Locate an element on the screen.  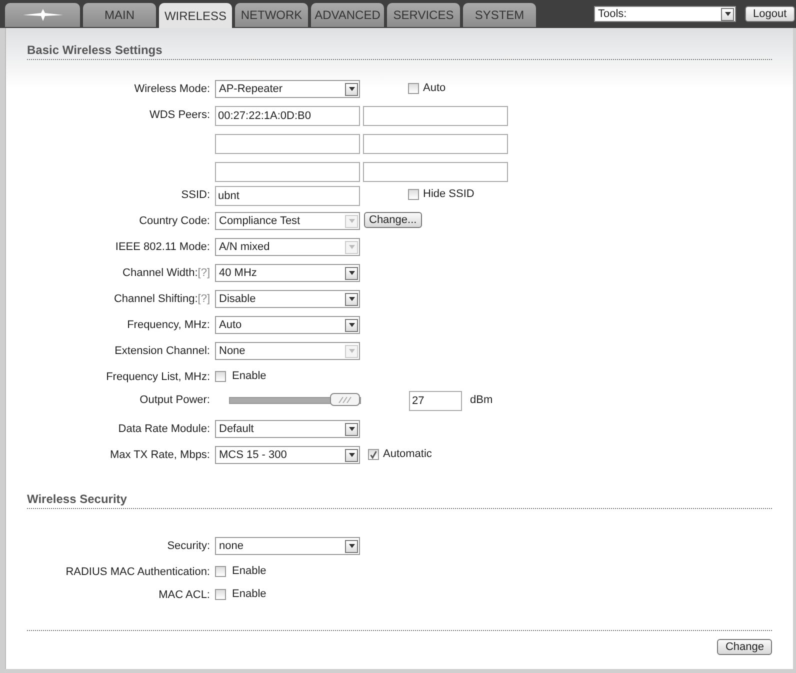
field-label: Output Power: is located at coordinates (175, 400).